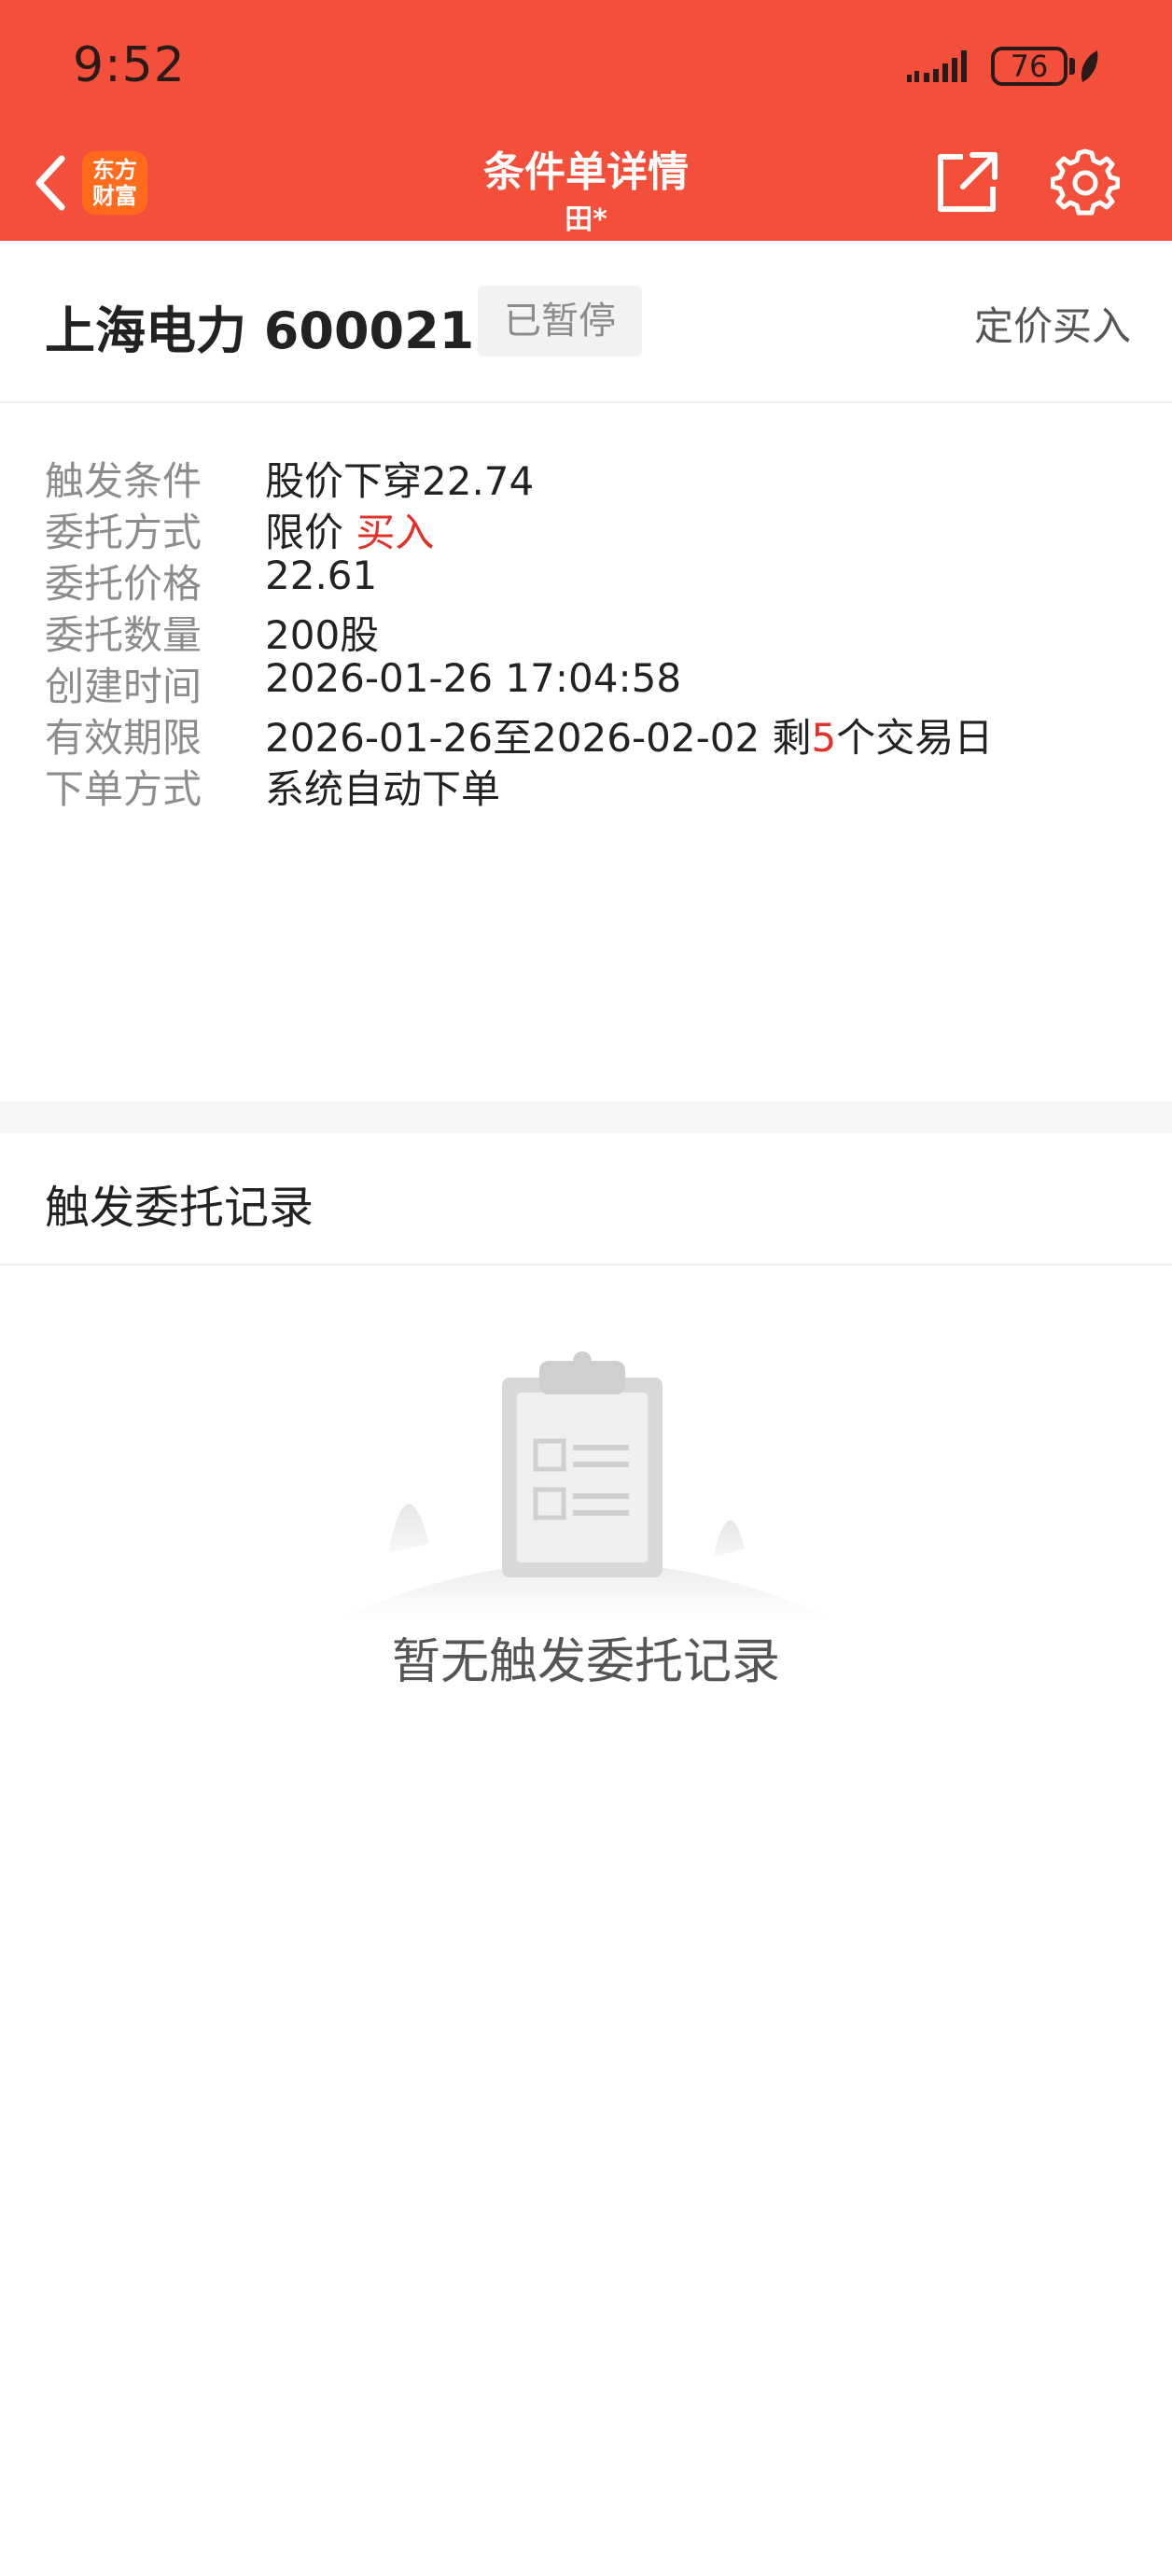  I want to click on detail-value: 22.61, so click(321, 575).